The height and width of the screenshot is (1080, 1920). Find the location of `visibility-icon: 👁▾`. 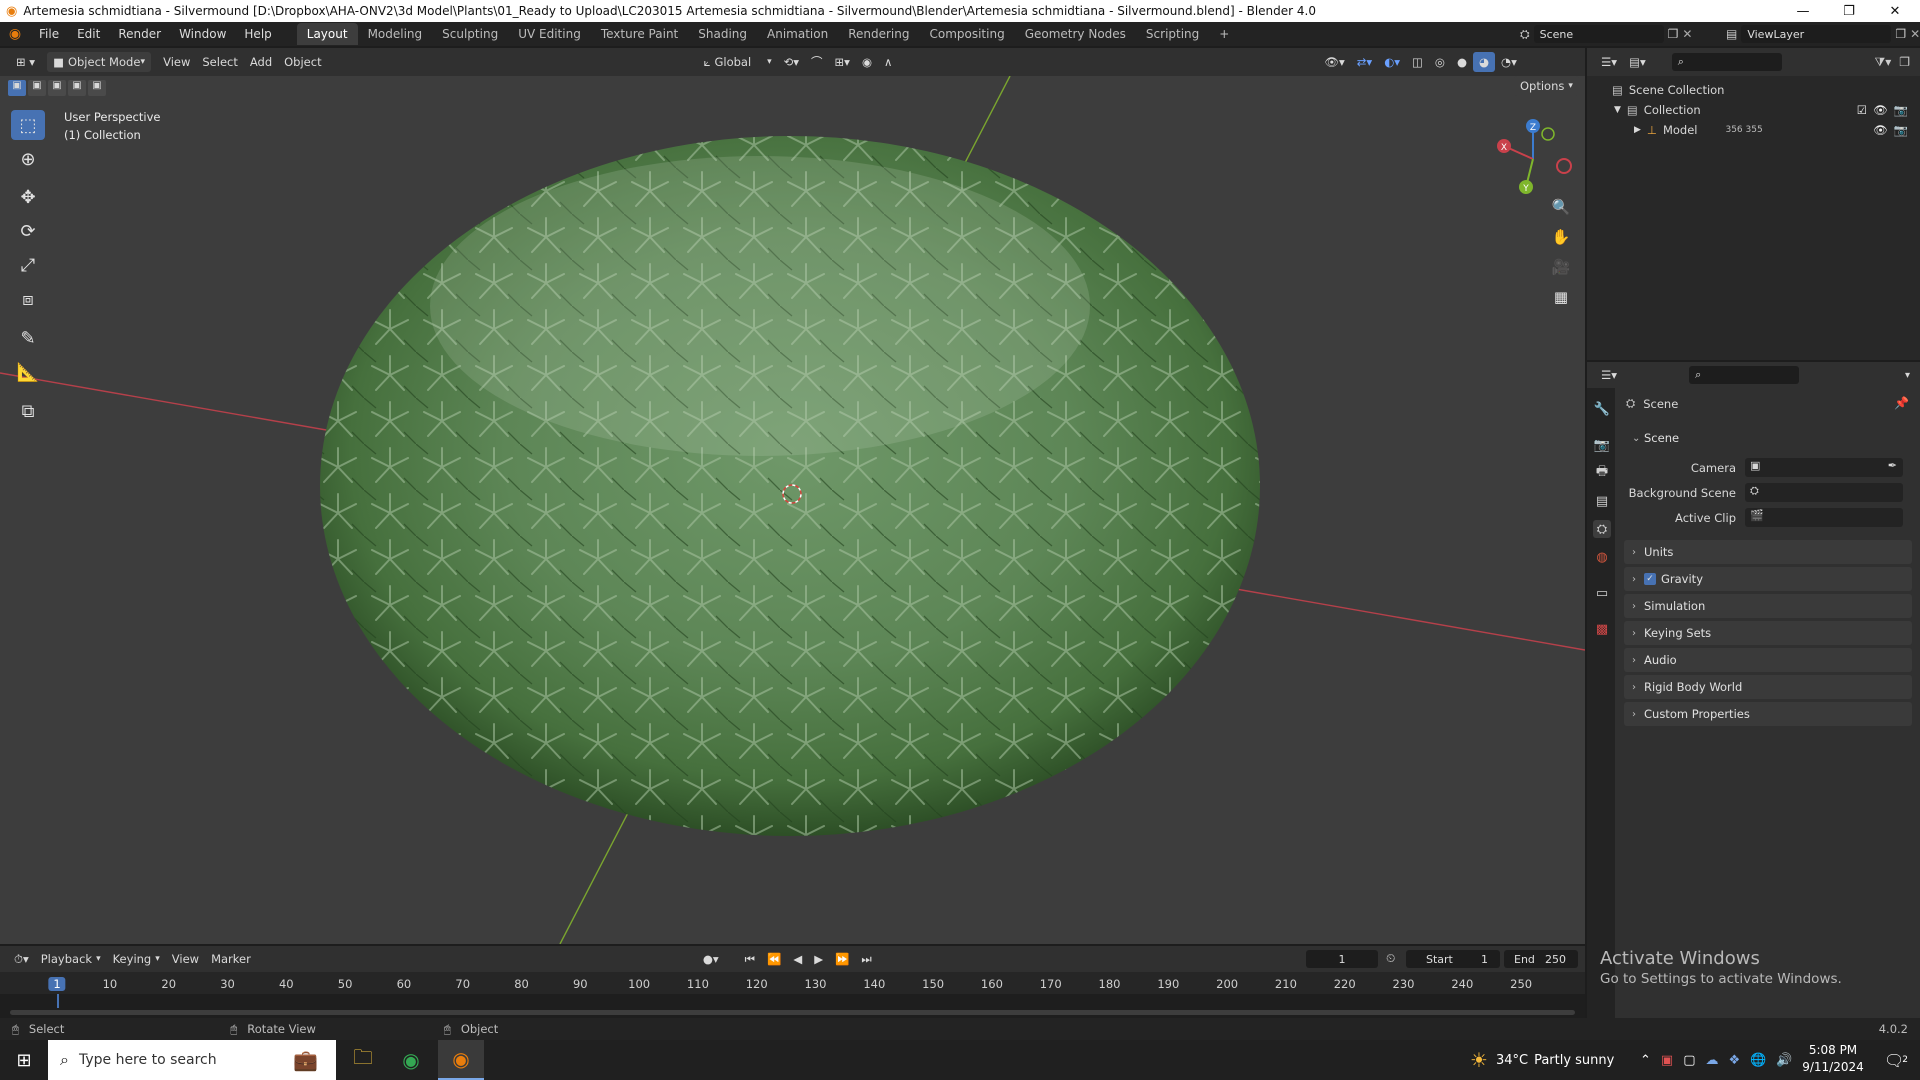

visibility-icon: 👁▾ is located at coordinates (1334, 62).